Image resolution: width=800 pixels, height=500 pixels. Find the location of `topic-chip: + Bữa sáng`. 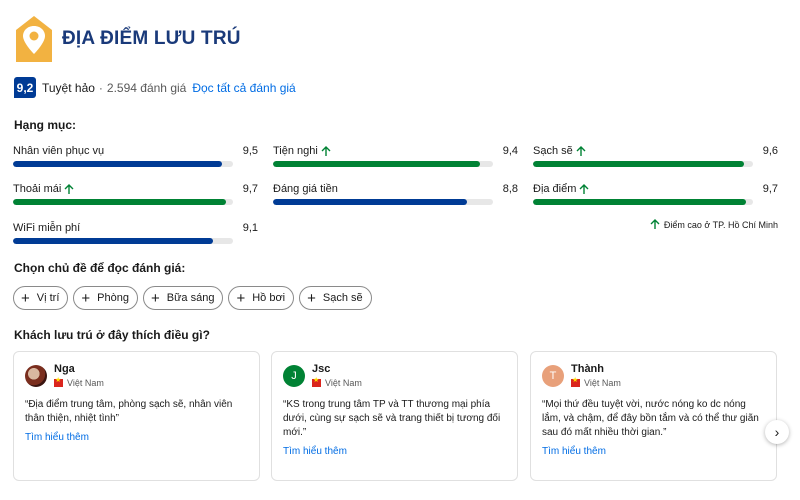

topic-chip: + Bữa sáng is located at coordinates (183, 298).